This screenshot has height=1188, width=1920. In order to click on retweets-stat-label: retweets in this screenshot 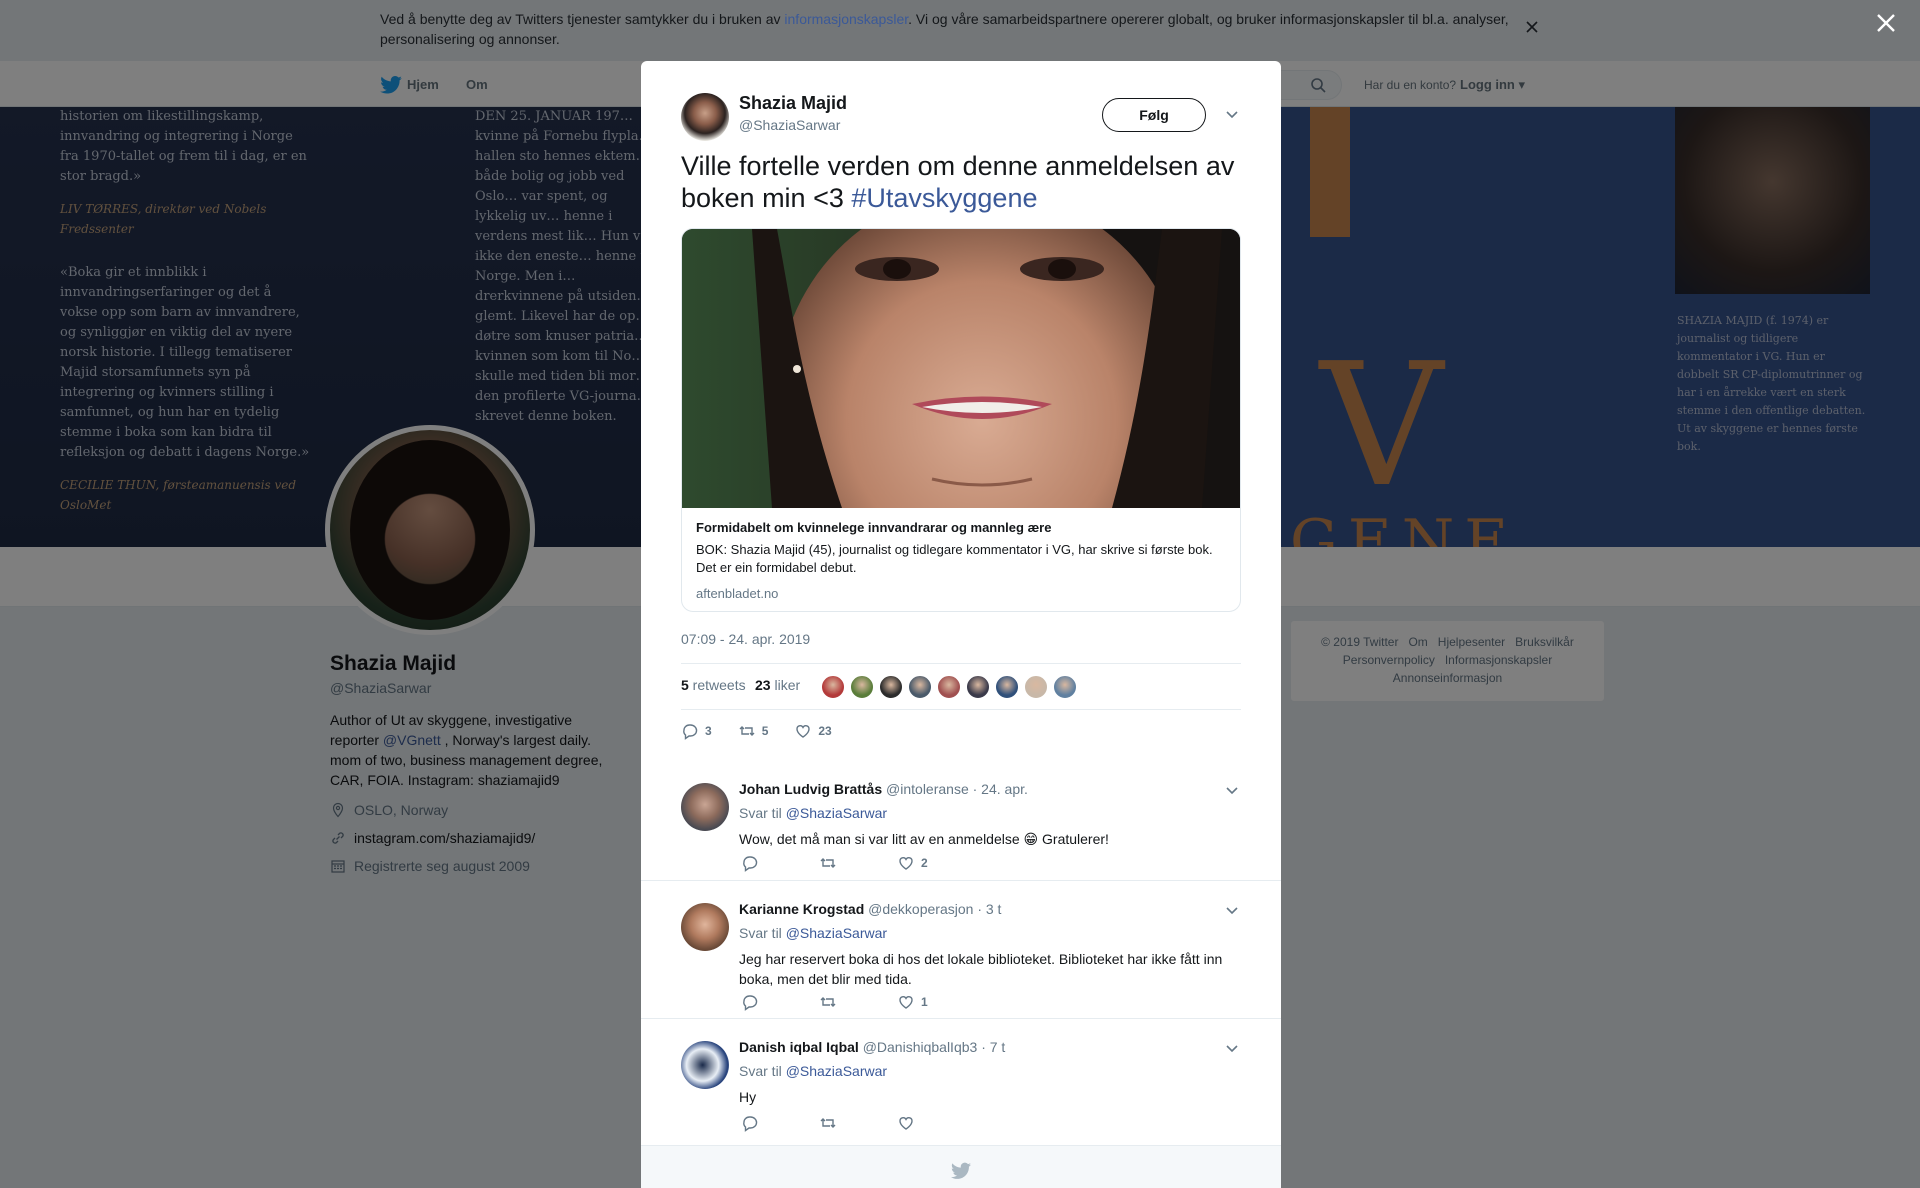, I will do `click(717, 685)`.